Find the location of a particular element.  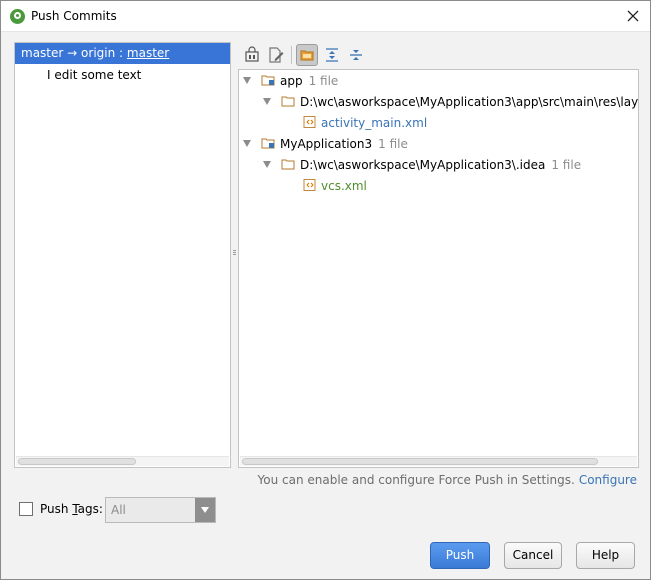

branch-row: master → origin : master is located at coordinates (122, 53).